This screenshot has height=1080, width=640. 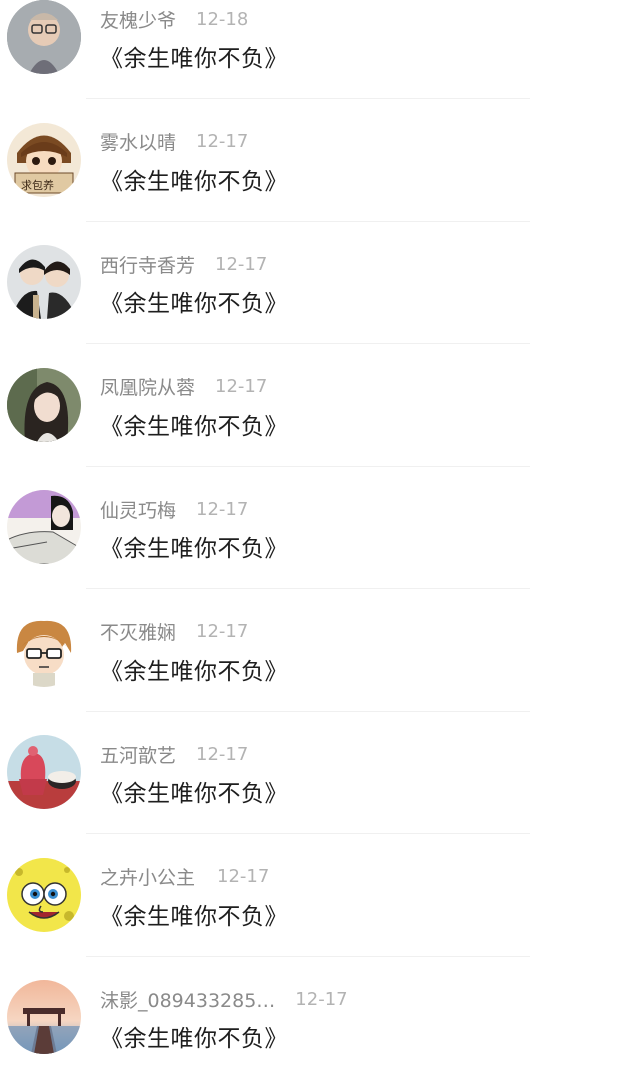 I want to click on comment-meta: 不灭雅娴 12-17, so click(x=174, y=632).